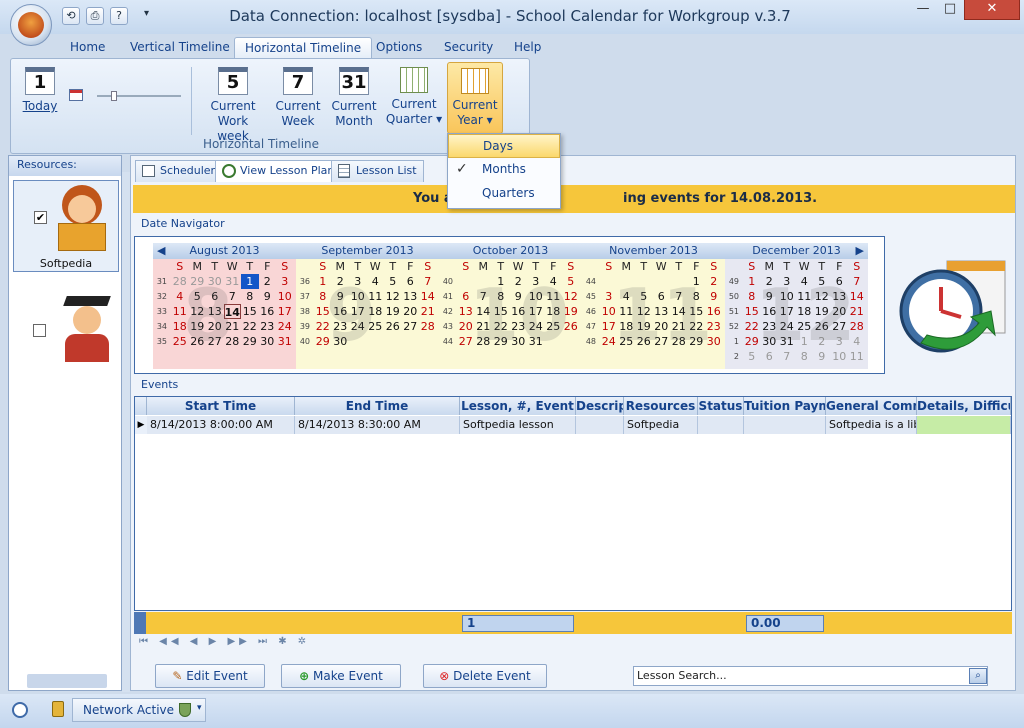 The width and height of the screenshot is (1024, 728). What do you see at coordinates (376, 311) in the screenshot?
I see `calendar-day: 18` at bounding box center [376, 311].